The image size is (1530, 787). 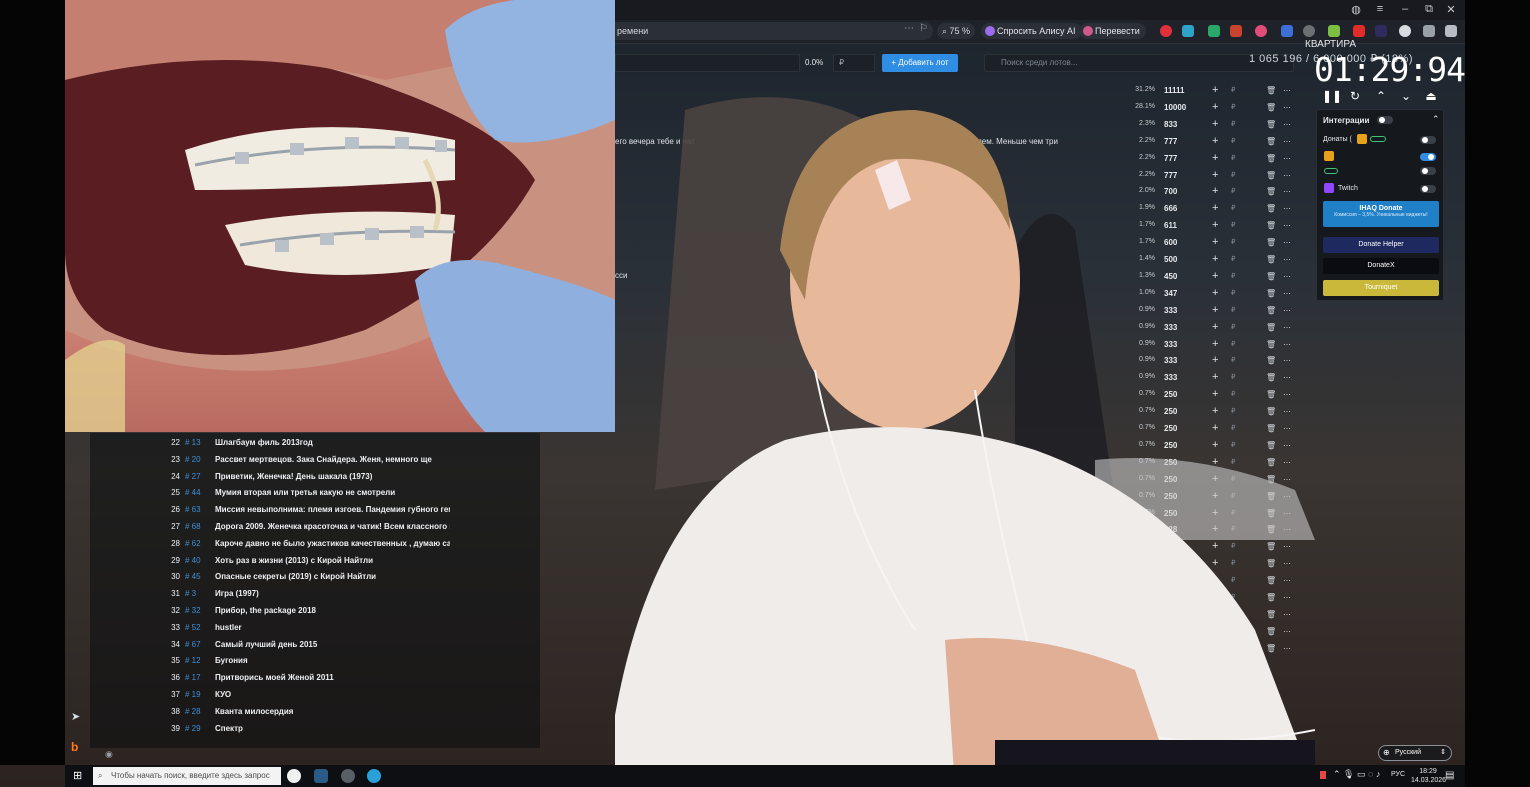 I want to click on clock: 18:29 14.03.2026, so click(x=1429, y=776).